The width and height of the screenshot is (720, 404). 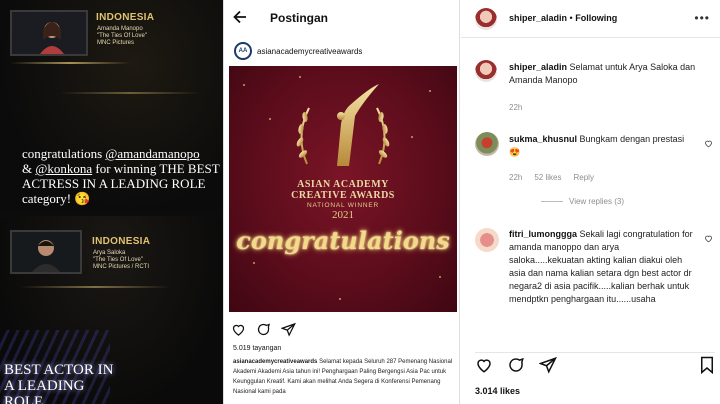 I want to click on comment-meta: 22h, so click(x=515, y=107).